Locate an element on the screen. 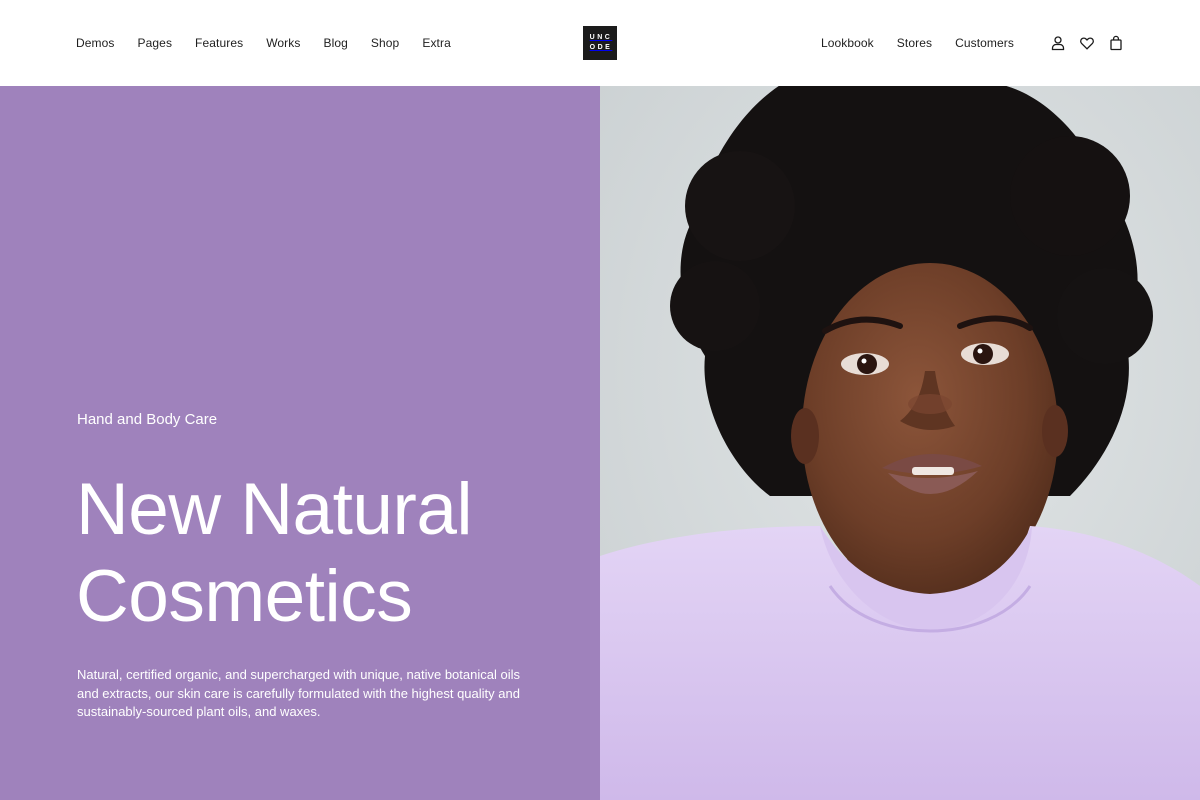  nav-item-shop: Shop is located at coordinates (385, 43).